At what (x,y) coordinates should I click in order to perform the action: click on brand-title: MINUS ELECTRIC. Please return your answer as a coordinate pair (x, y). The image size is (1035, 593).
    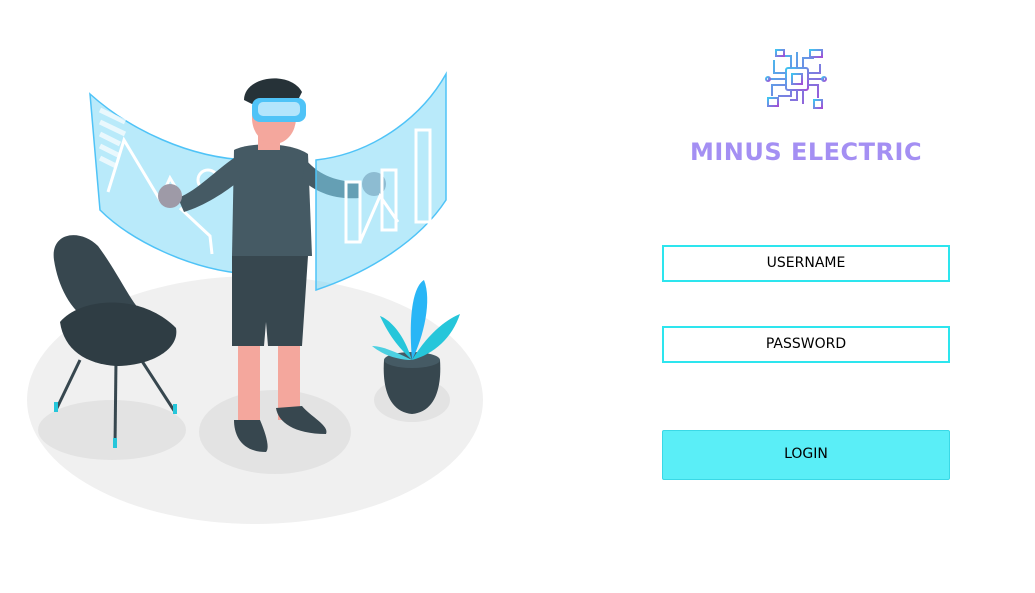
    Looking at the image, I should click on (806, 152).